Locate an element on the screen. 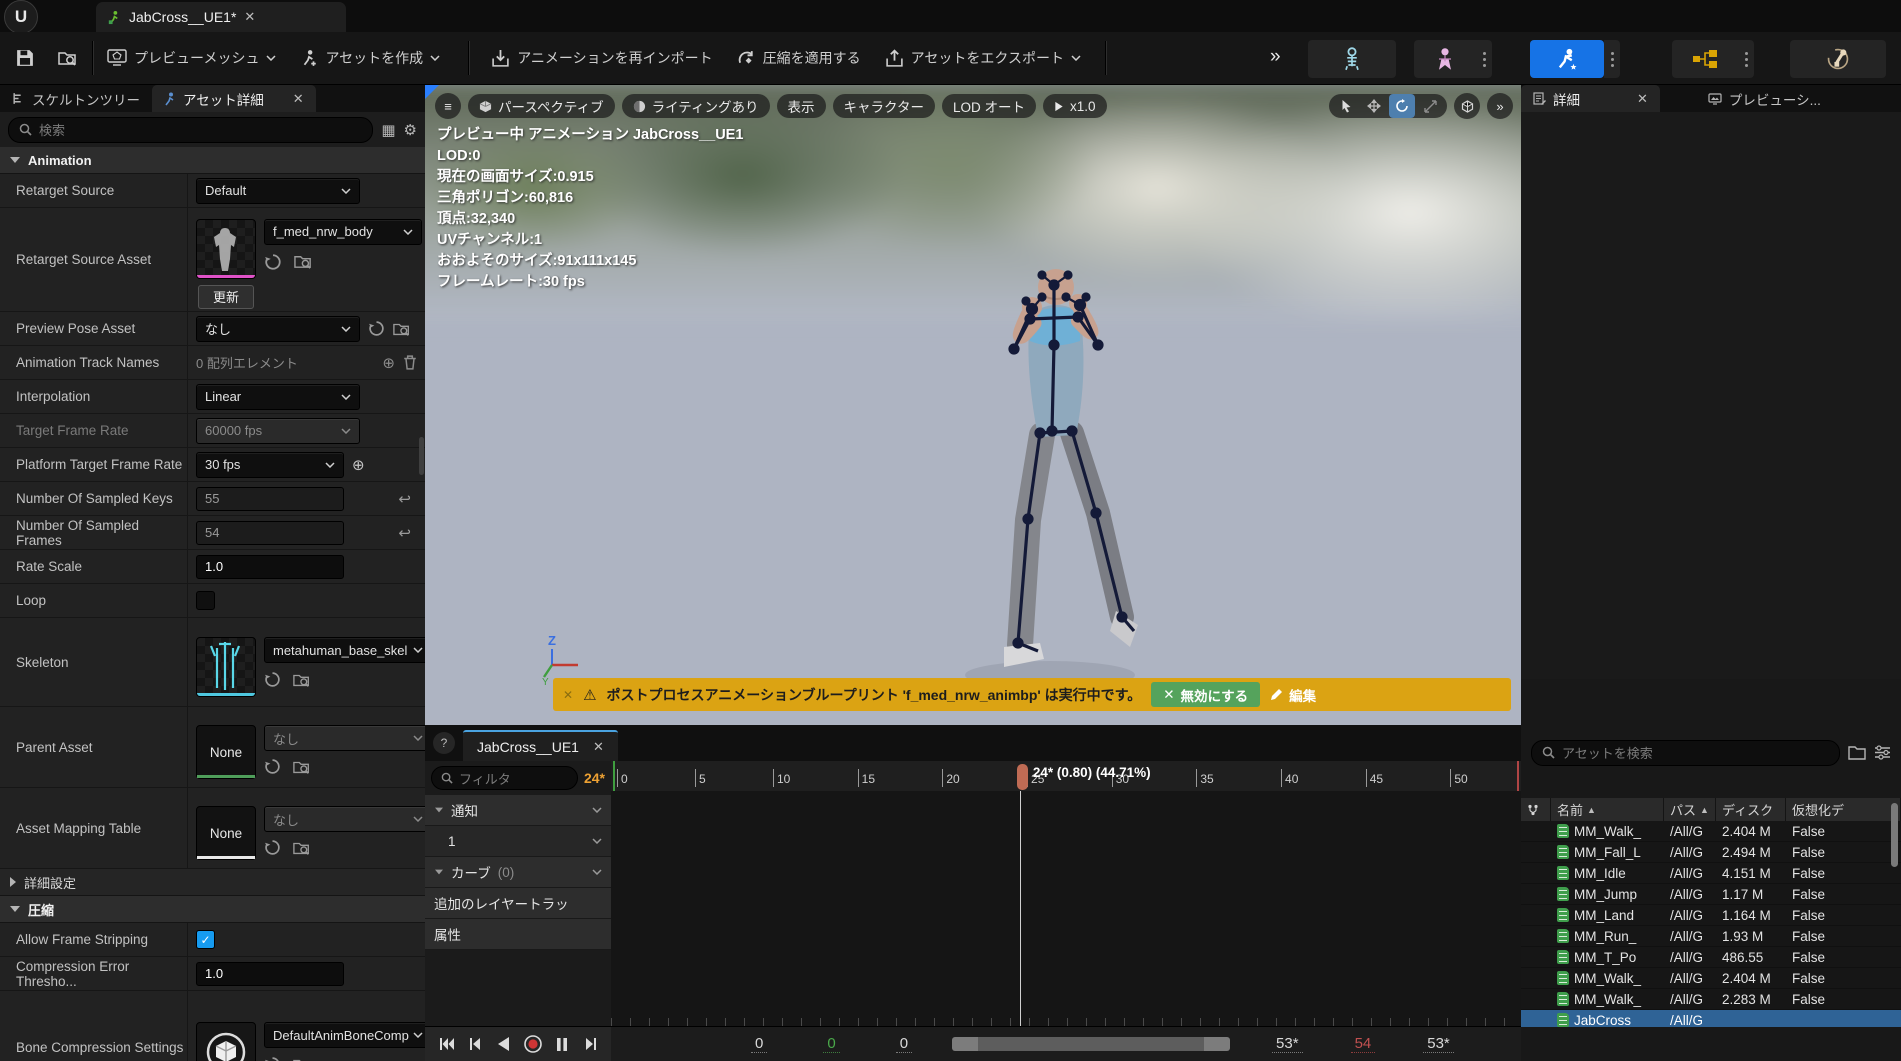  create-asset-button: アセットを作成 is located at coordinates (370, 58).